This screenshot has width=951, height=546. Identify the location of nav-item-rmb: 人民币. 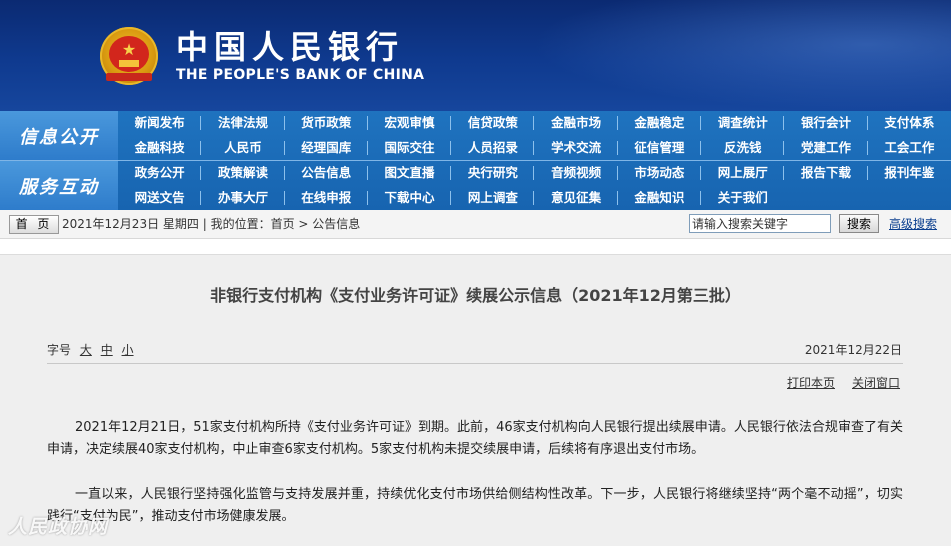
(243, 148).